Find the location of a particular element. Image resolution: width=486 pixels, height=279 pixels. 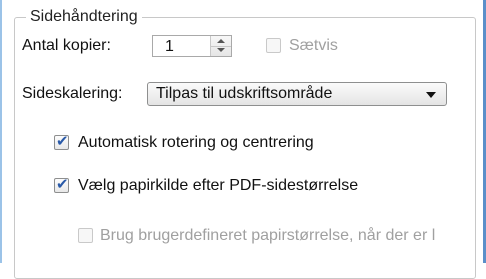

copies-stepper: 1 is located at coordinates (192, 46).